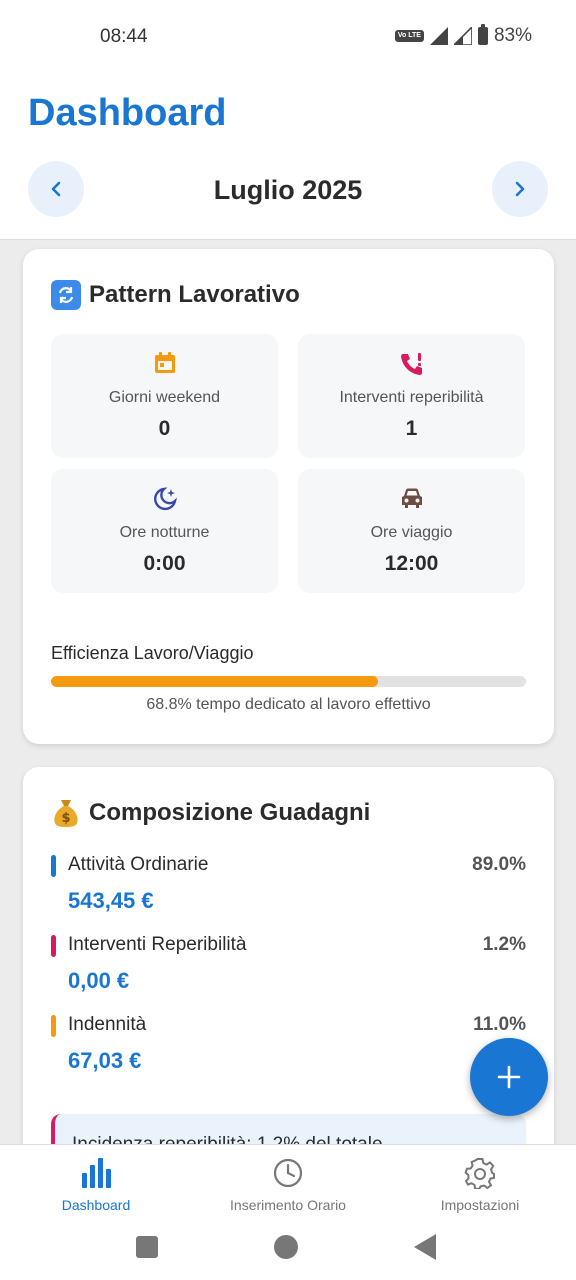  Describe the element at coordinates (288, 885) in the screenshot. I see `earnings-row-ordinary: Attività Ordinarie 89.0% 543,45 €` at that location.